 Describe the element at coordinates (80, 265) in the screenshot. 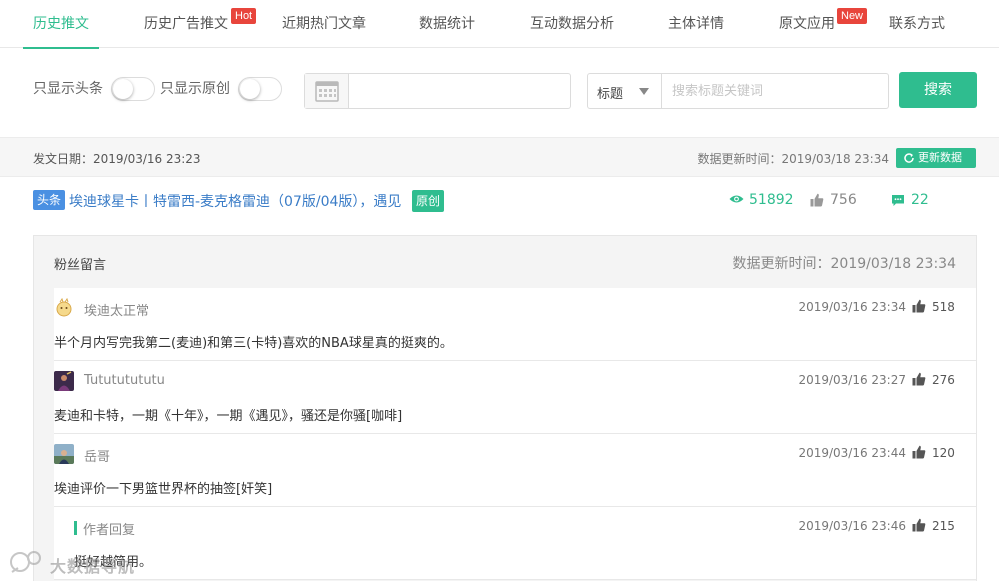

I see `panel-title: 粉丝留言` at that location.